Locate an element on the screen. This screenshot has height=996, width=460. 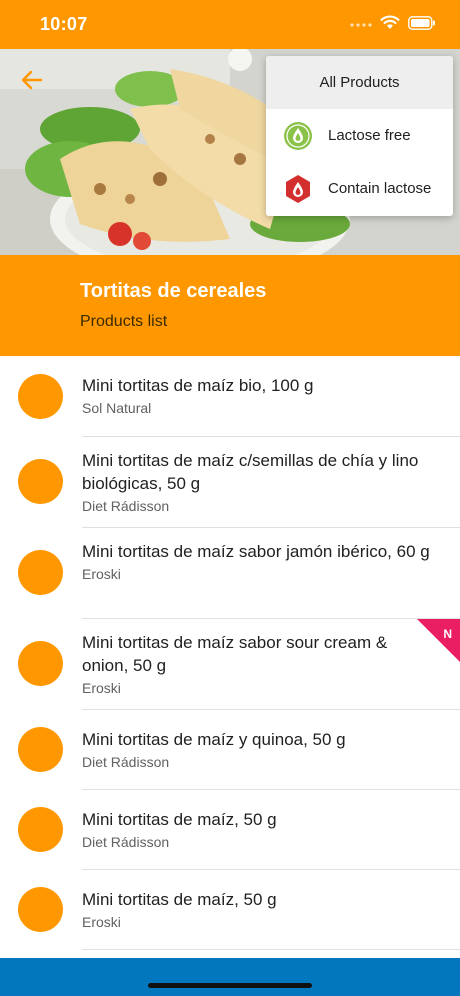
menu-item-lactose-free: Lactose free is located at coordinates (359, 135).